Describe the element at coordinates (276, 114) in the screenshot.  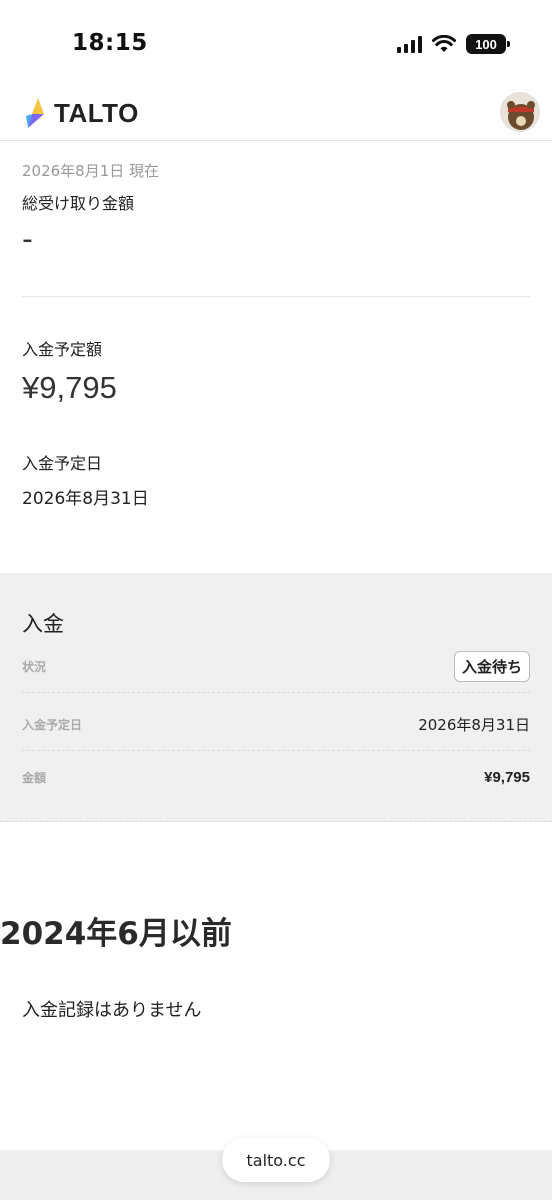
I see `app-header: TALTO` at that location.